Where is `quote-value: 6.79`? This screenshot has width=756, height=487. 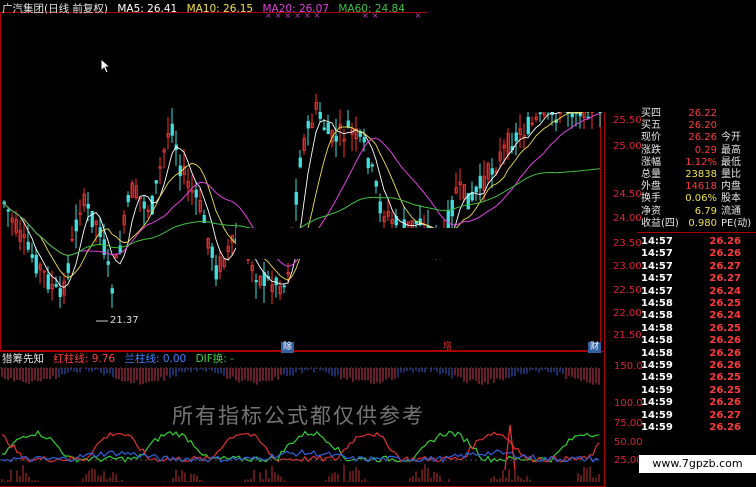 quote-value: 6.79 is located at coordinates (705, 211).